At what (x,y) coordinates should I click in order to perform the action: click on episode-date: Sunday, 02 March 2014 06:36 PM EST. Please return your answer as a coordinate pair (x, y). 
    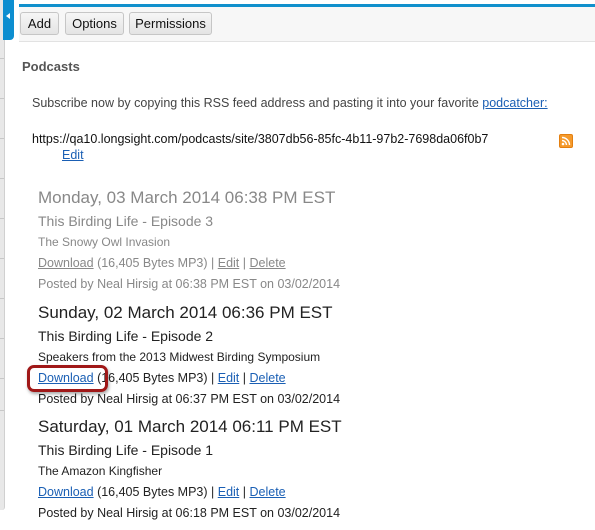
    Looking at the image, I should click on (185, 312).